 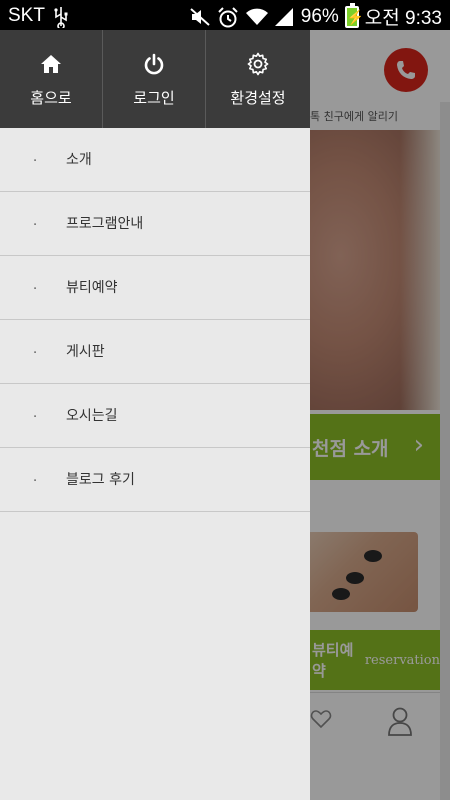 I want to click on mute-icon, so click(x=200, y=17).